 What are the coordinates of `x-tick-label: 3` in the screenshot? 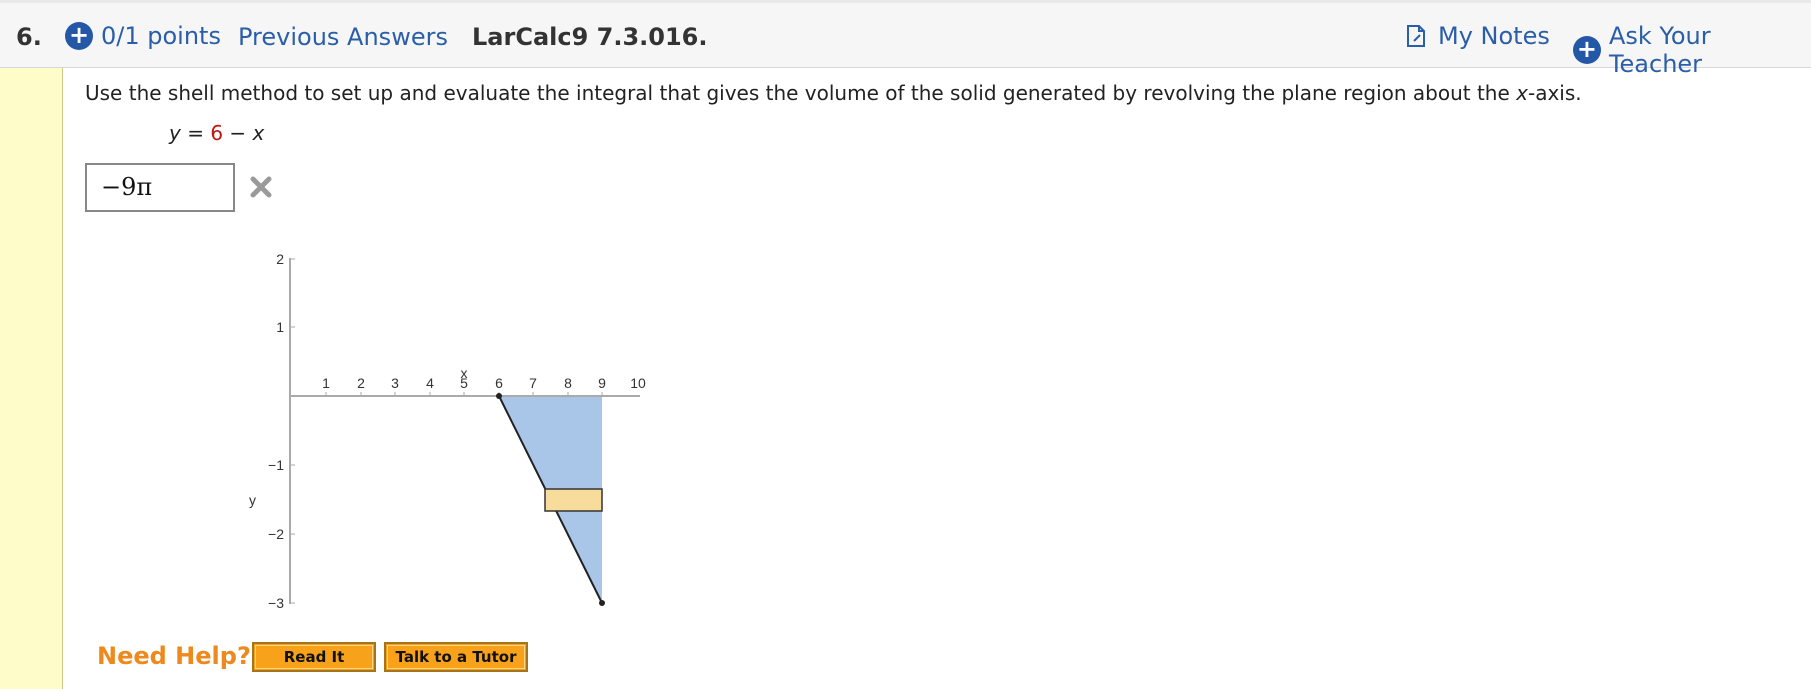 It's located at (395, 383).